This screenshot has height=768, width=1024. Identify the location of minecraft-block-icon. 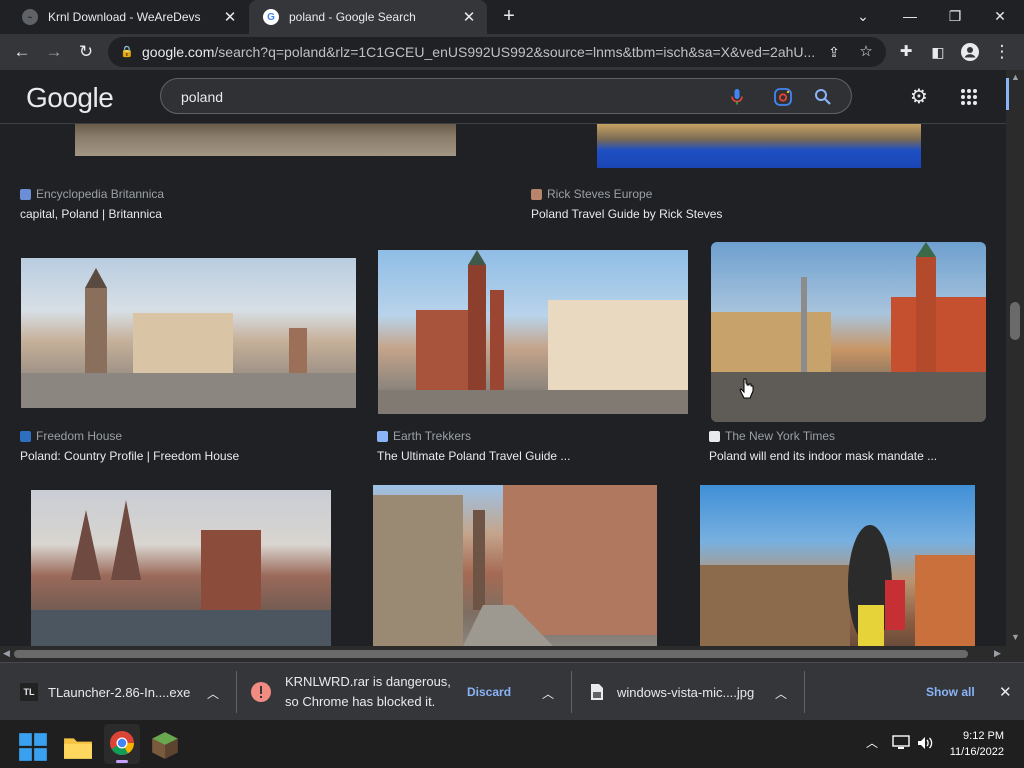
(165, 745).